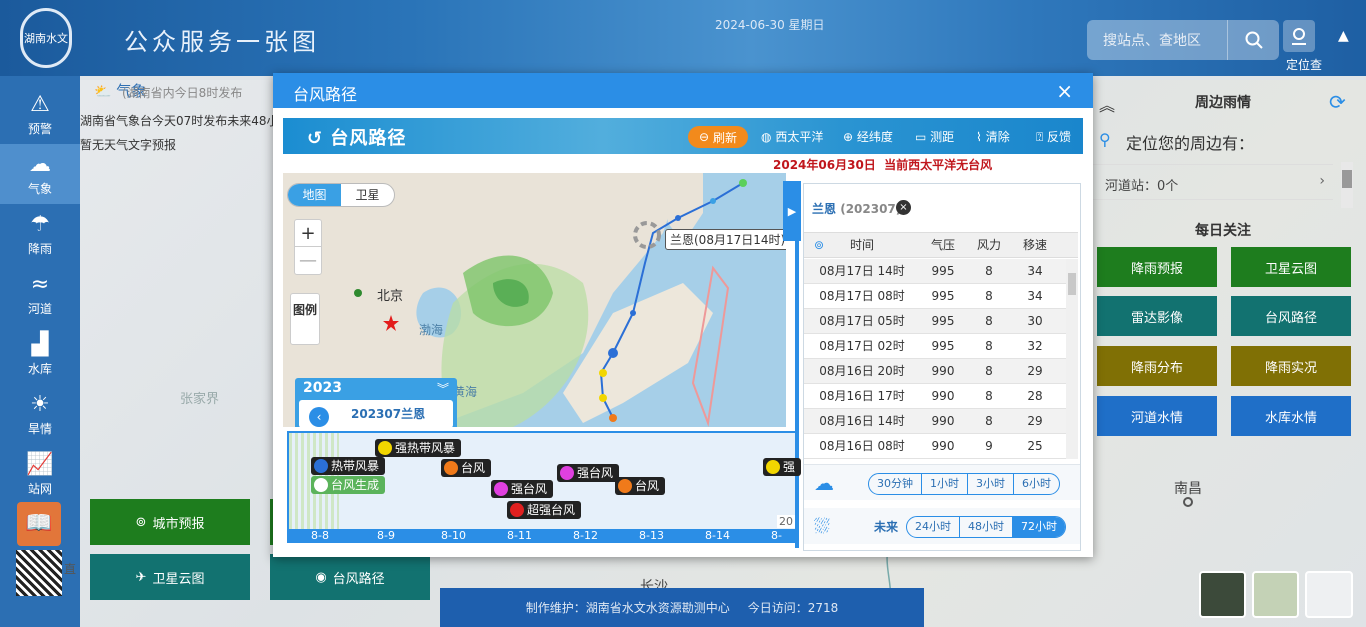 This screenshot has height=627, width=1366. I want to click on typhoon-path-button: ◉ 台风路径, so click(350, 577).